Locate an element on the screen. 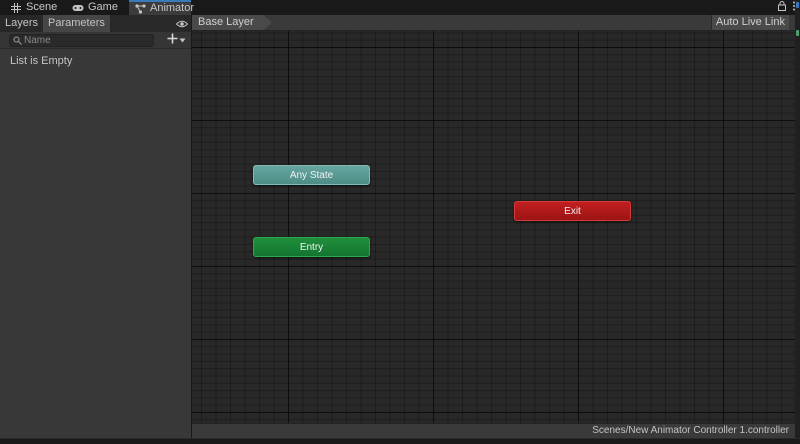 The width and height of the screenshot is (800, 444). state-entry-label: Entry is located at coordinates (311, 247).